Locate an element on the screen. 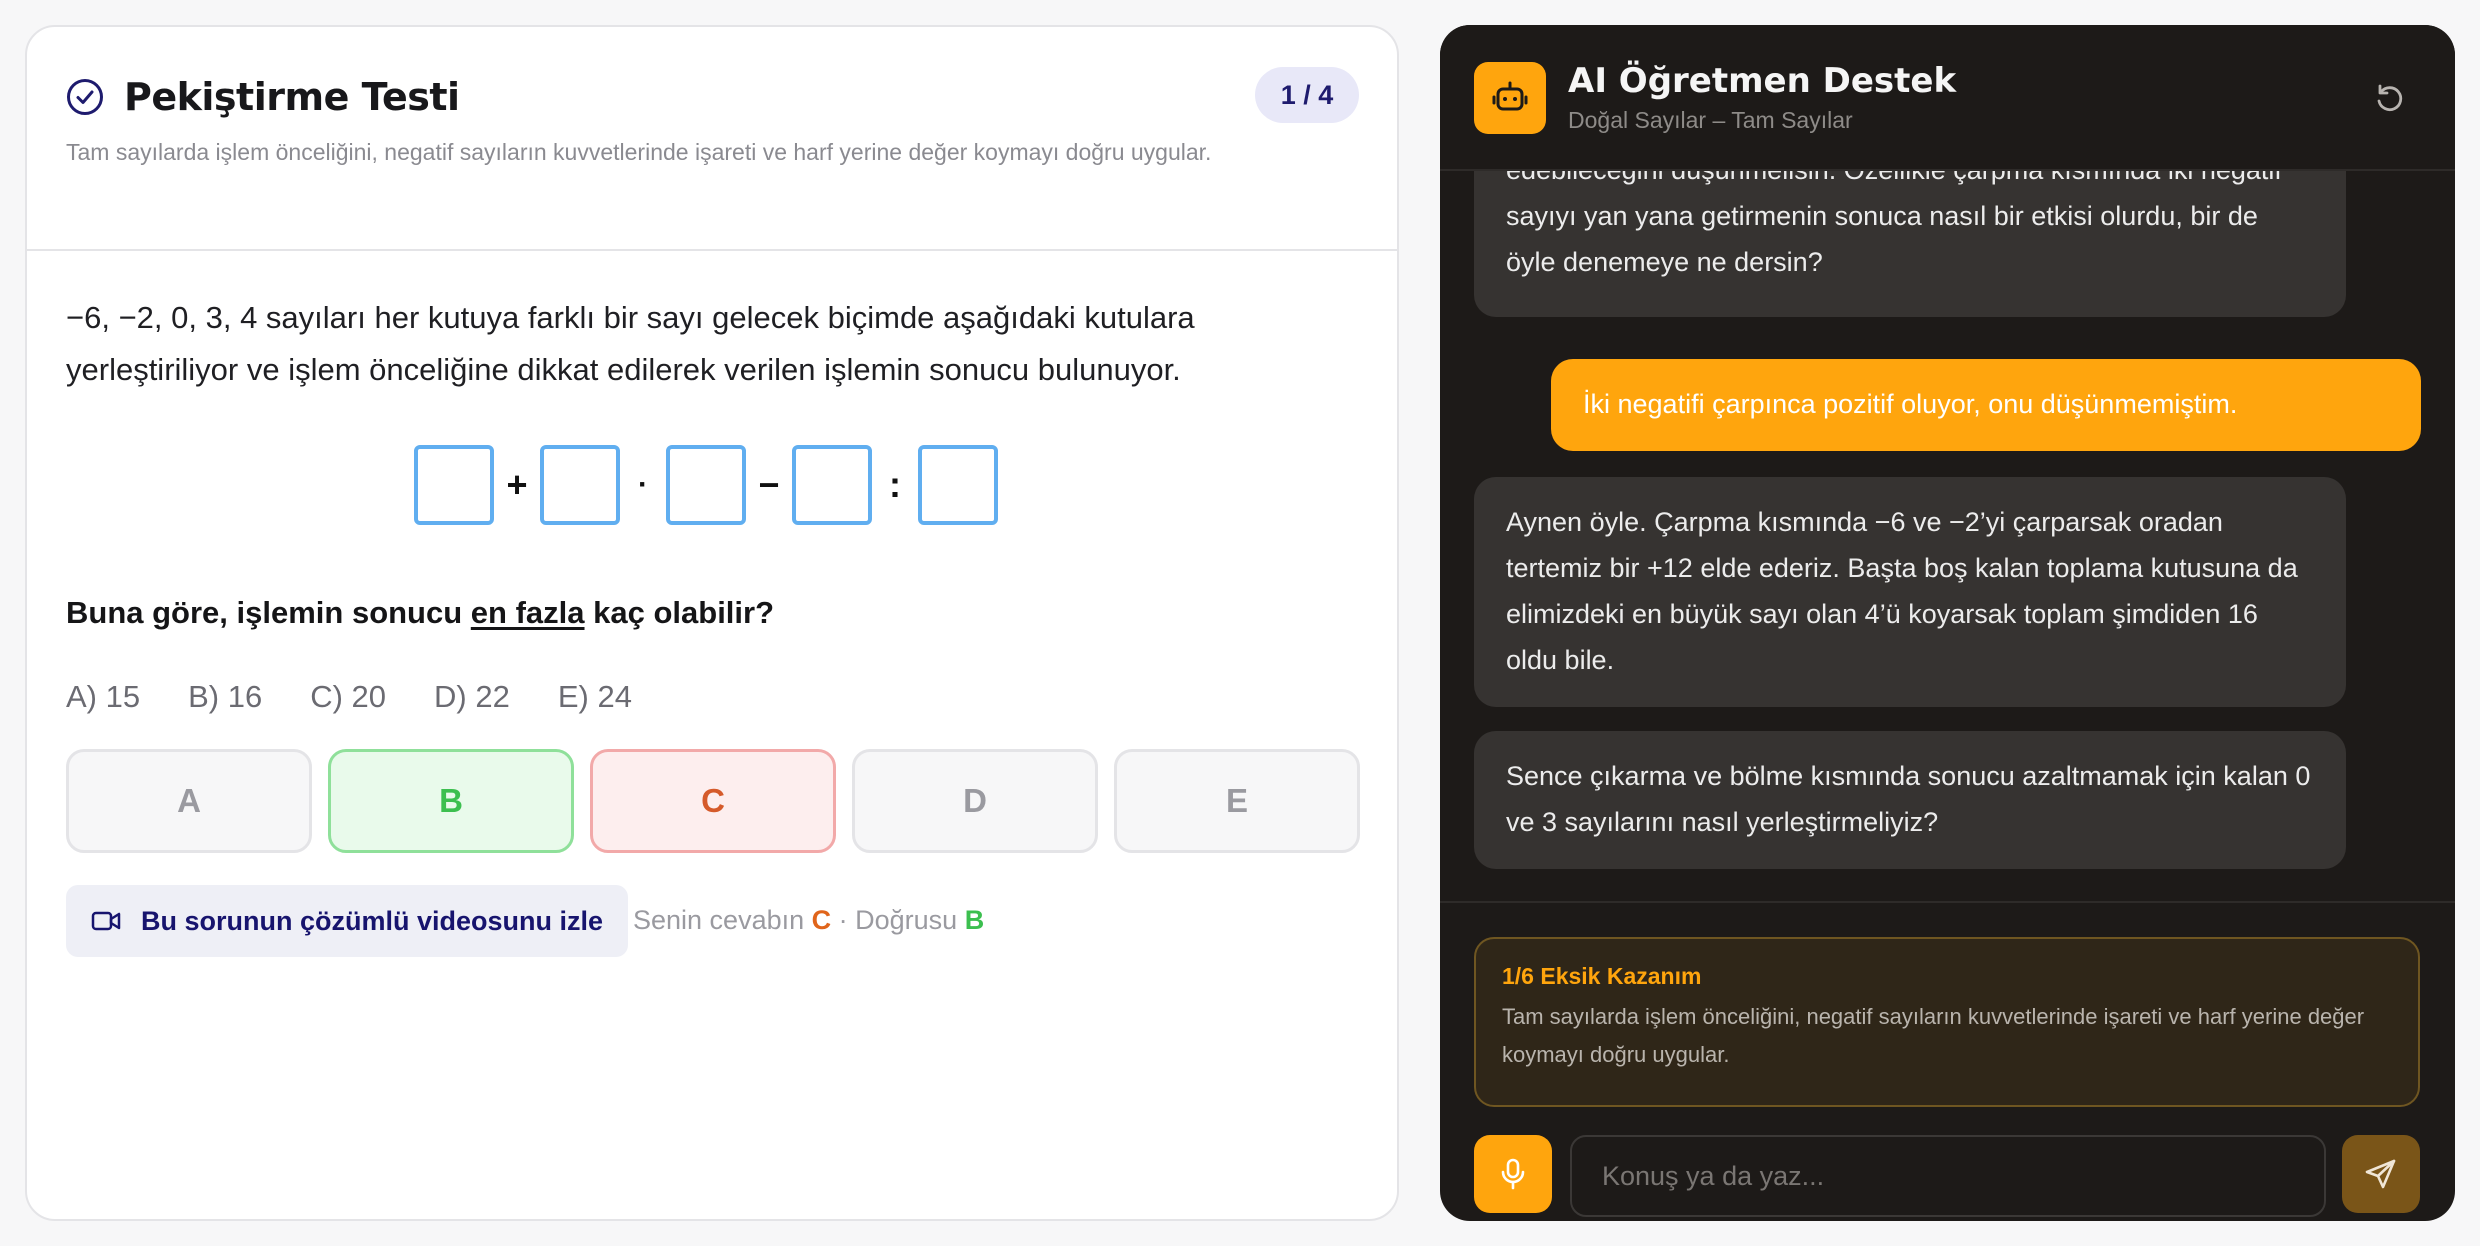 The image size is (2480, 1246). status-prefix: Senin cevabın is located at coordinates (722, 920).